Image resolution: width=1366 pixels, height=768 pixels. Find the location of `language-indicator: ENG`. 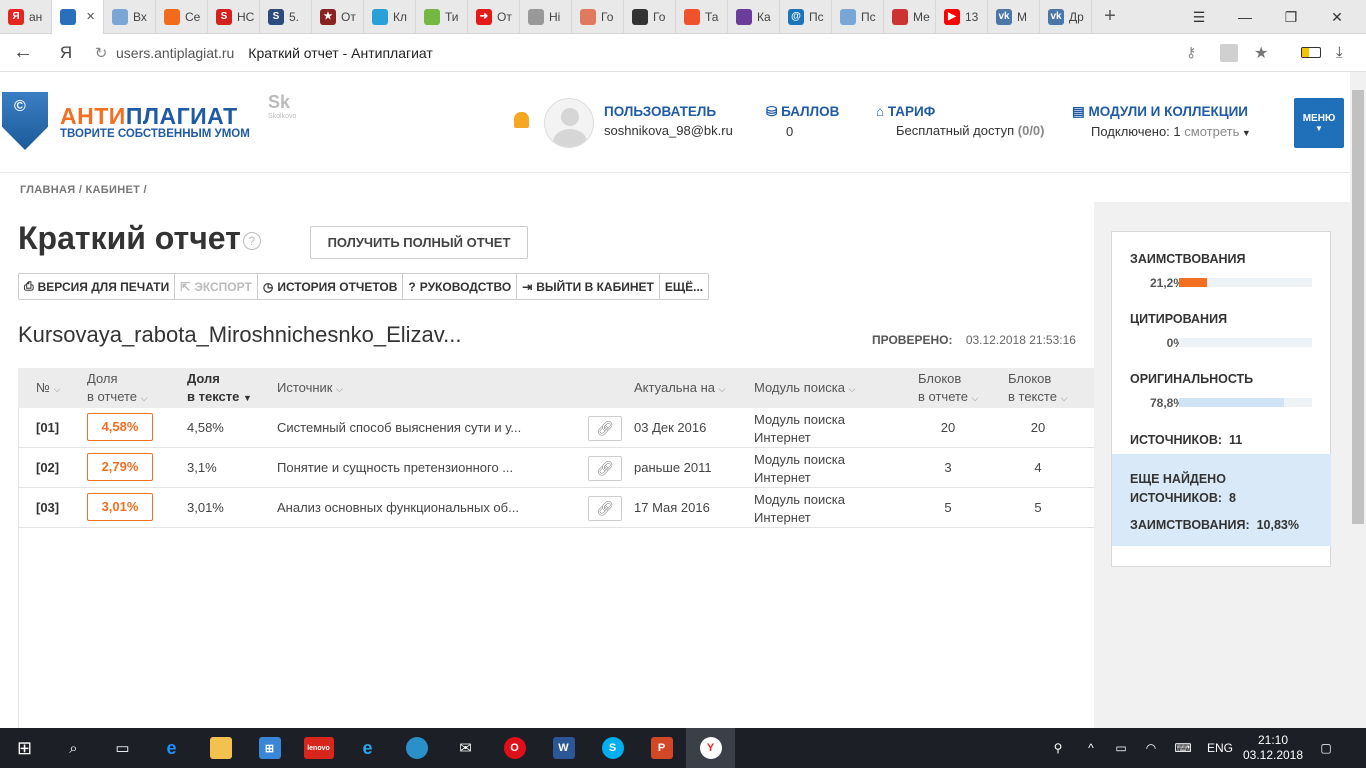

language-indicator: ENG is located at coordinates (1220, 748).